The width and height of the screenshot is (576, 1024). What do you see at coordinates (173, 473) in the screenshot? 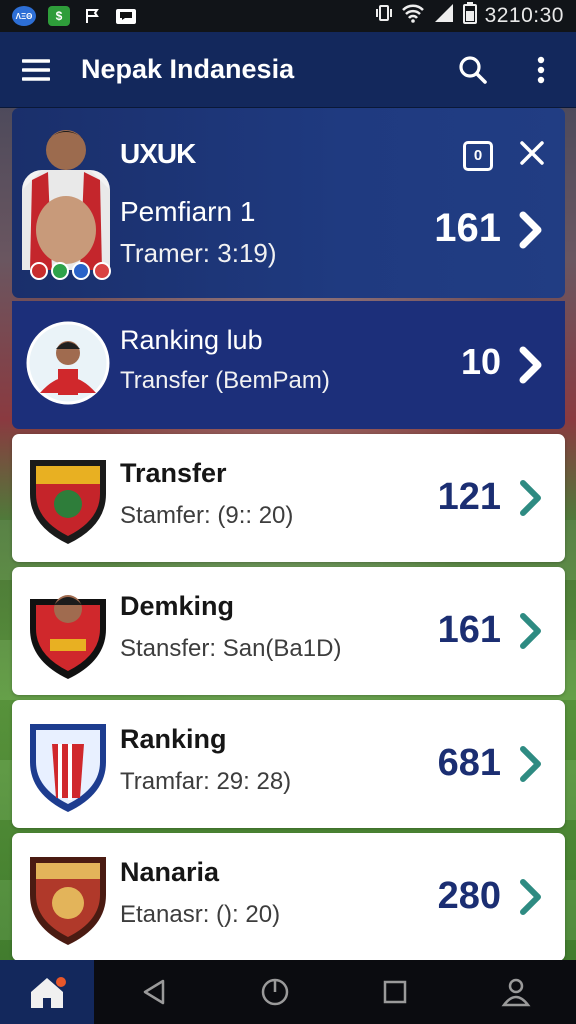
I see `card-title: Transfer` at bounding box center [173, 473].